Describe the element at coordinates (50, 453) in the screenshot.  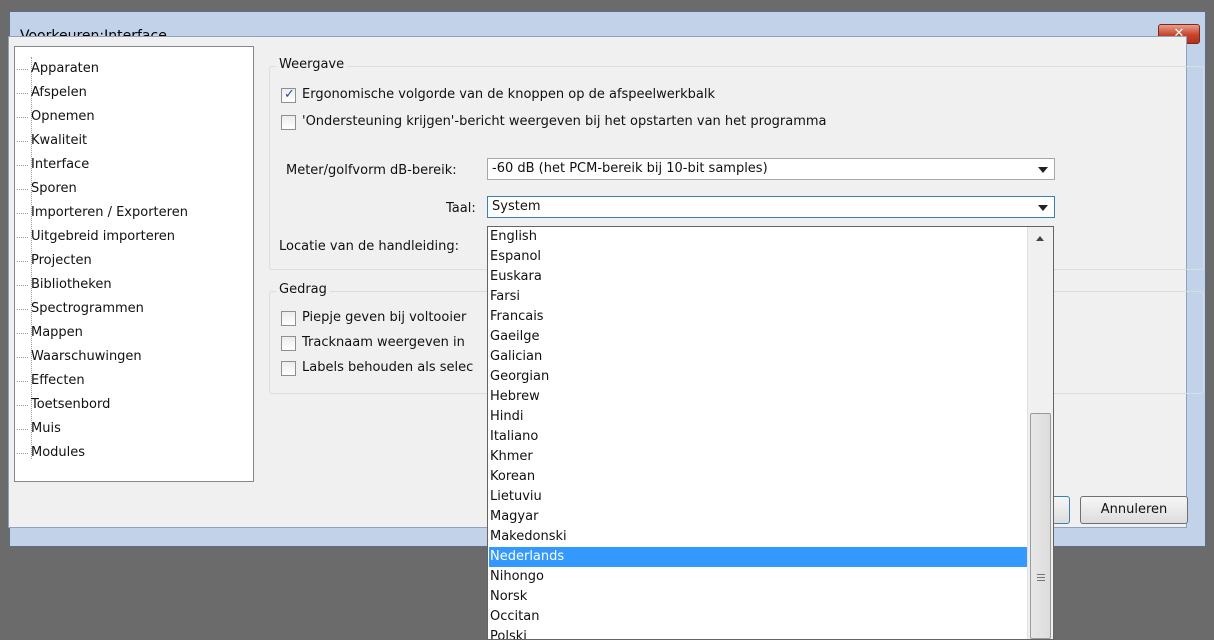
I see `tree-item-modules: Modules` at that location.